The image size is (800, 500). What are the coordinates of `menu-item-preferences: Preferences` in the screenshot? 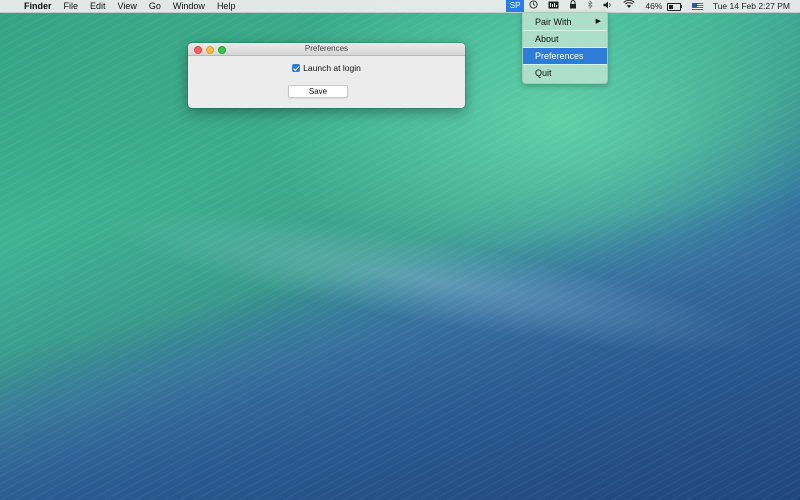 It's located at (565, 56).